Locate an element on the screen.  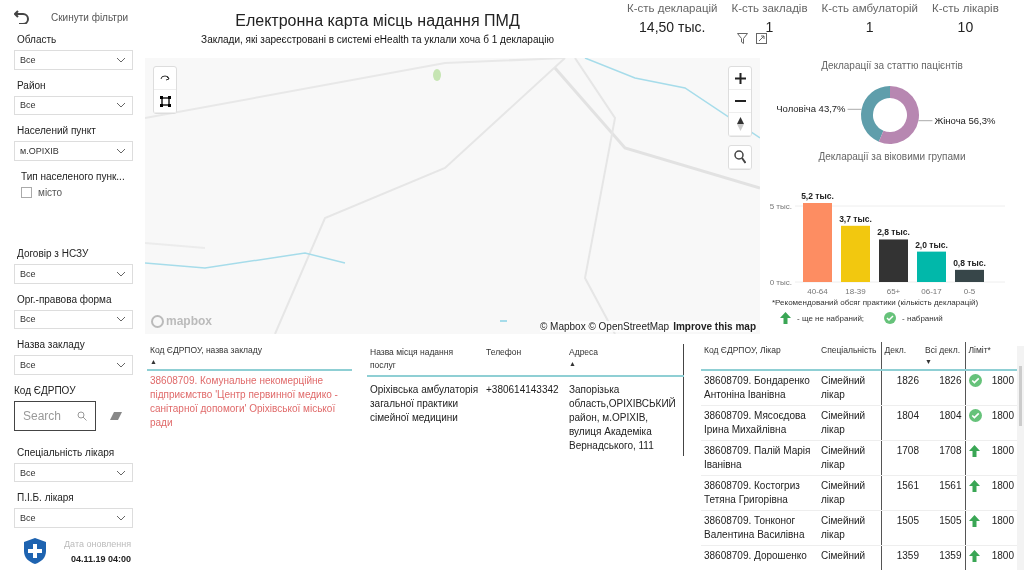
table-cell: 1826 is located at coordinates (901, 387).